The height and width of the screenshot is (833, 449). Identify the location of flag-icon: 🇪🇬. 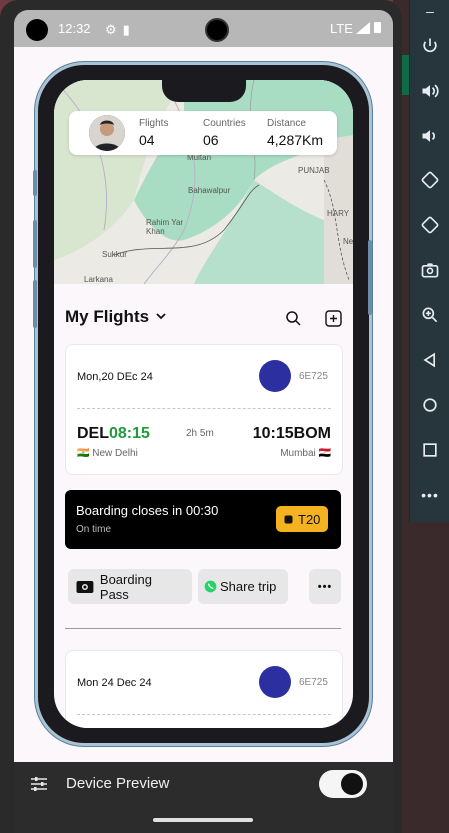
(324, 453).